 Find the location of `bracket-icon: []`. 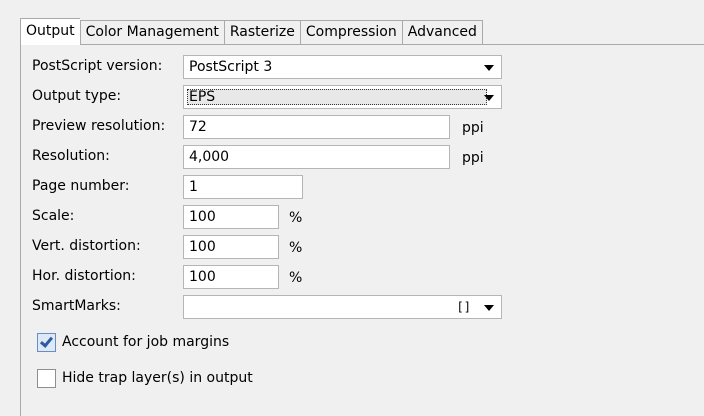

bracket-icon: [] is located at coordinates (463, 307).